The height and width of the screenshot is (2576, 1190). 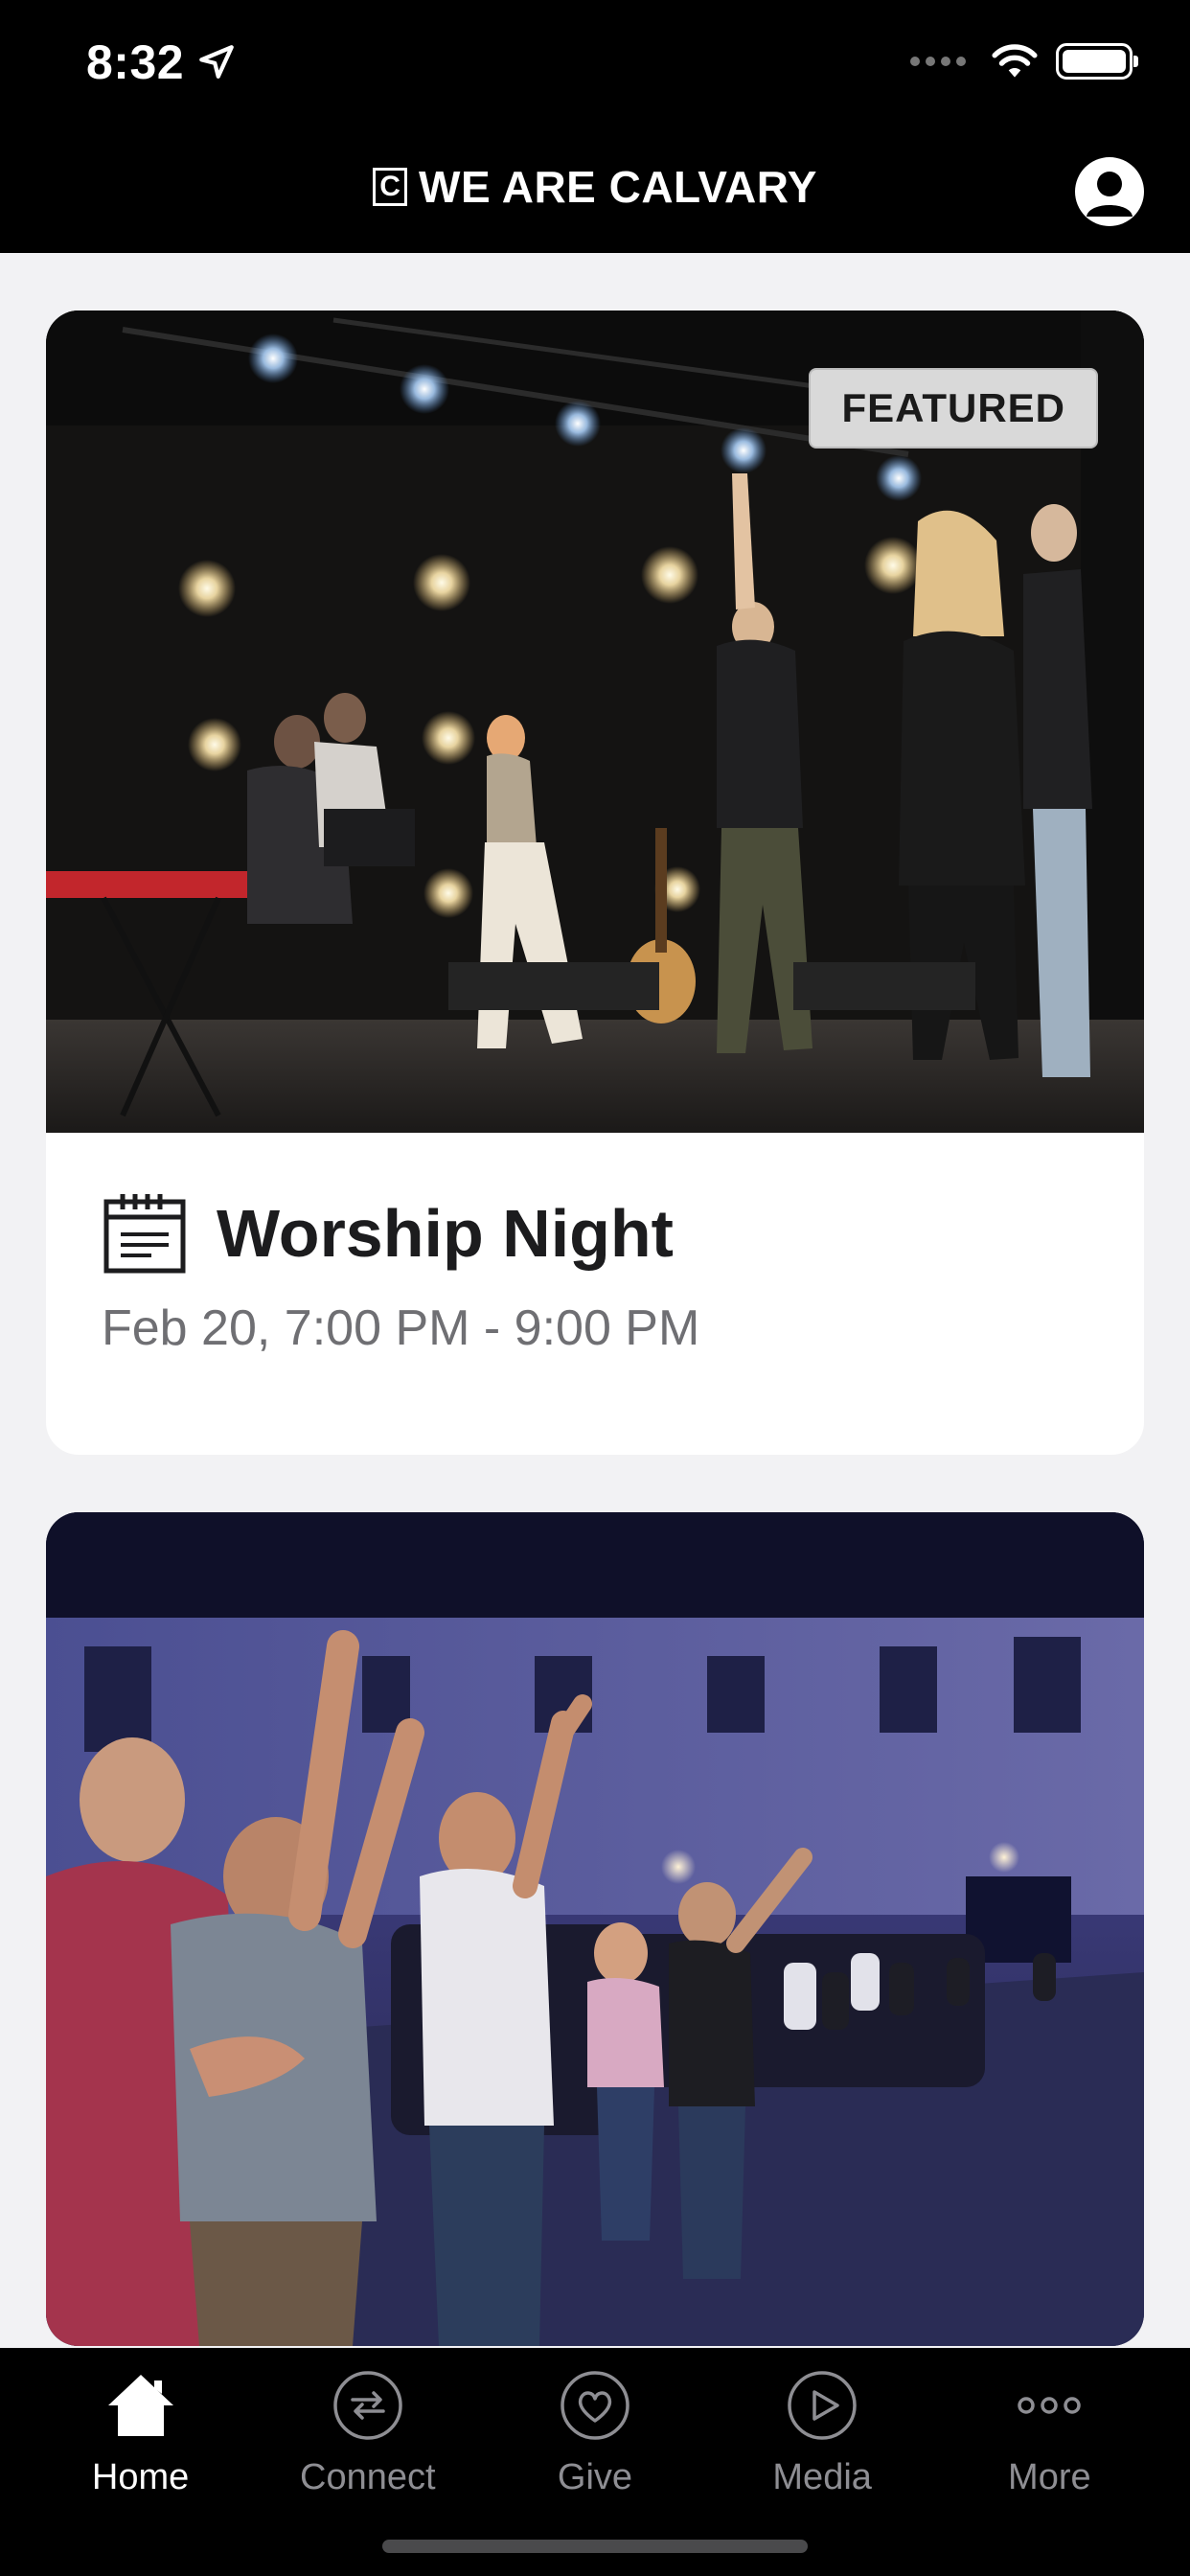 What do you see at coordinates (1050, 2405) in the screenshot?
I see `more-icon` at bounding box center [1050, 2405].